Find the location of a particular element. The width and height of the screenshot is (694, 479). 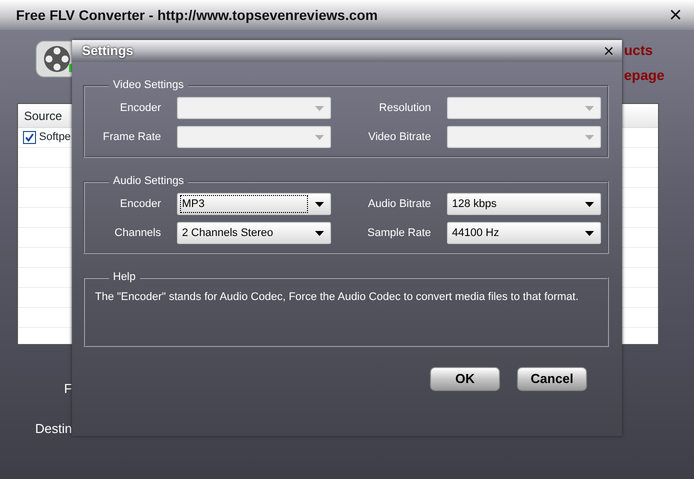

window-title: Free FLV Converter - http://www.topsevenreviews.com is located at coordinates (197, 15).